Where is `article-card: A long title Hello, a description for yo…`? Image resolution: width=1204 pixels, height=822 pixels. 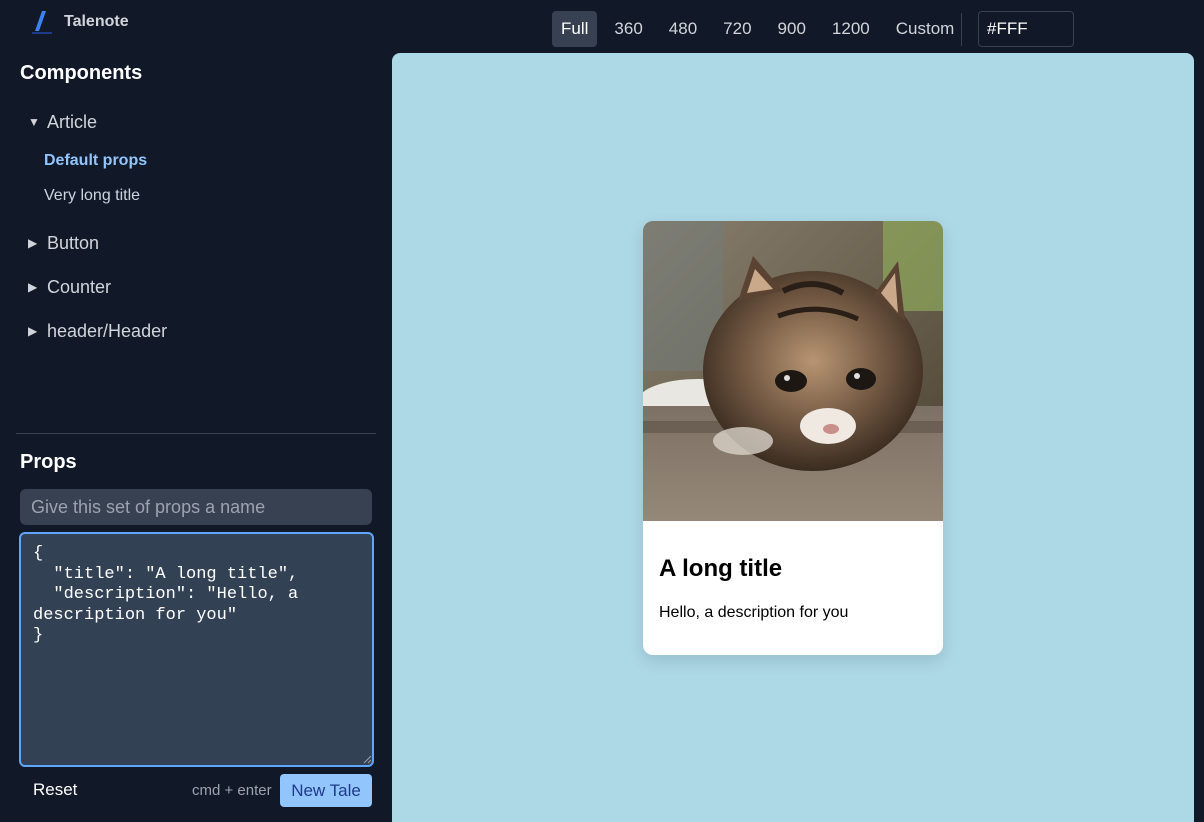 article-card: A long title Hello, a description for yo… is located at coordinates (793, 438).